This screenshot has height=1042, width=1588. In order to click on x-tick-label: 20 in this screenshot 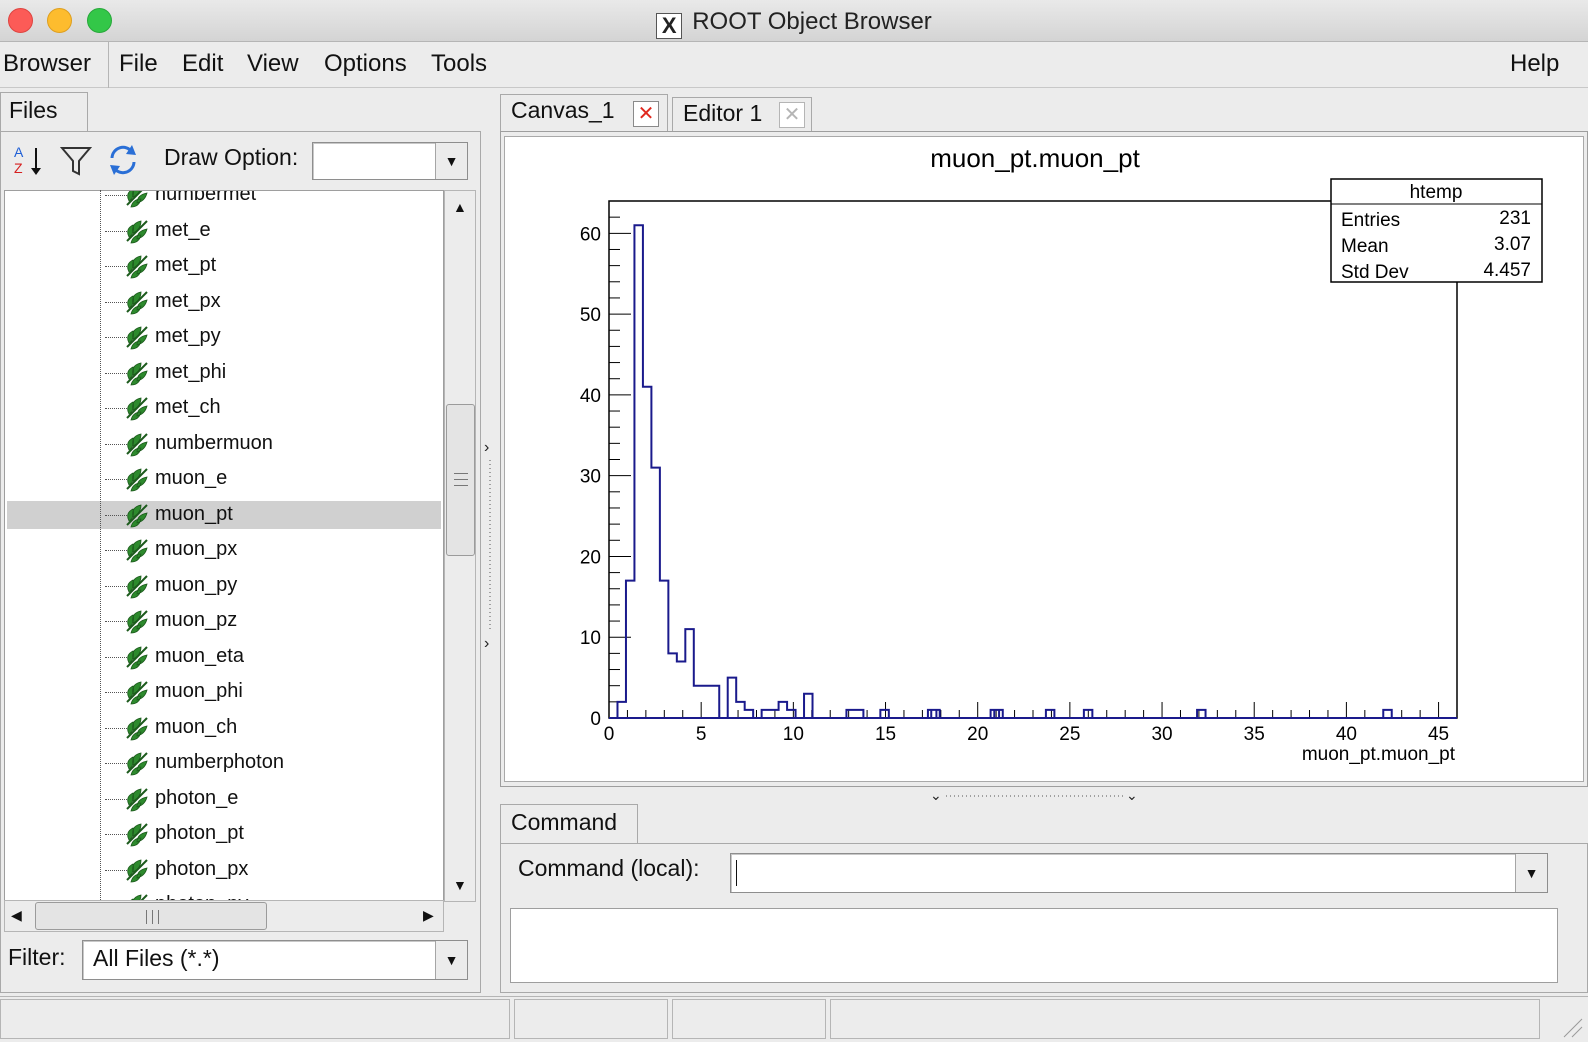, I will do `click(977, 734)`.